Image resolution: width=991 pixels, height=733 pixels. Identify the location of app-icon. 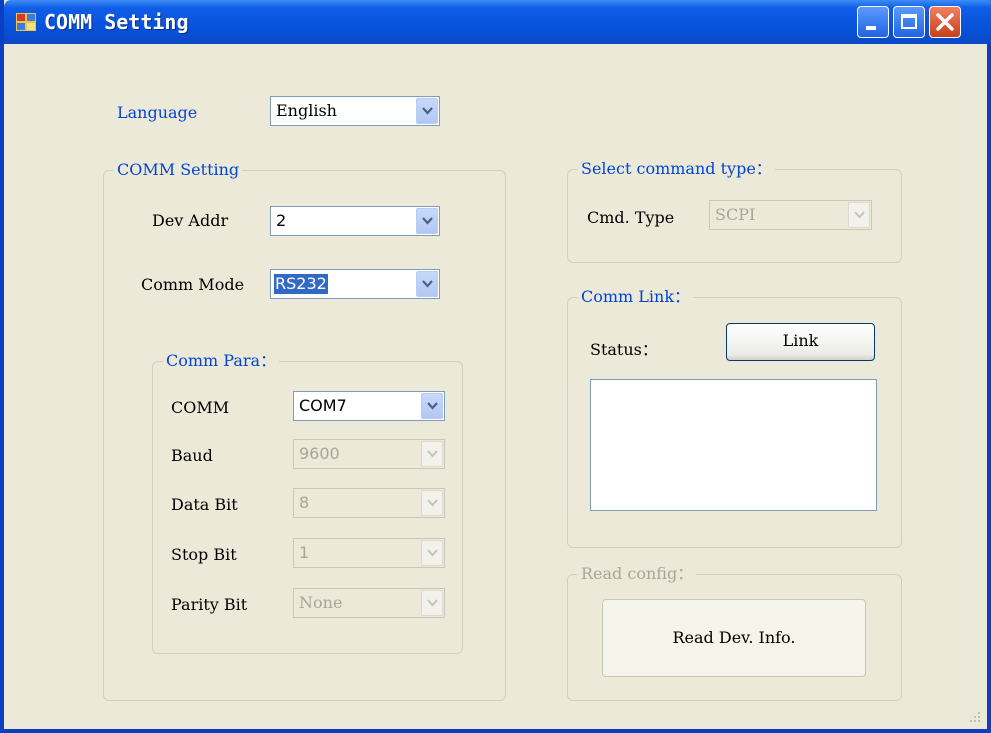
(26, 22).